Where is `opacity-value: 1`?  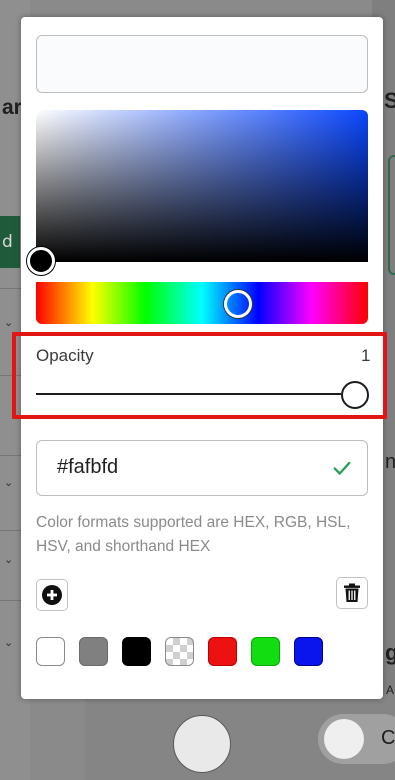 opacity-value: 1 is located at coordinates (366, 355).